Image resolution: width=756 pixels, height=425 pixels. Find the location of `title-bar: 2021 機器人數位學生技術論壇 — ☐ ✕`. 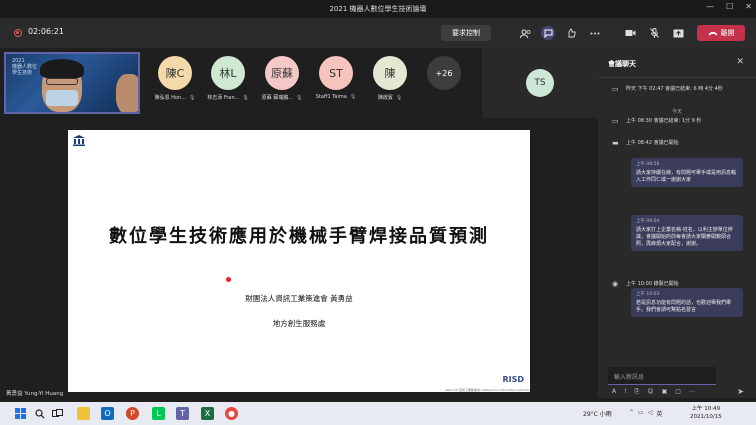

title-bar: 2021 機器人數位學生技術論壇 — ☐ ✕ is located at coordinates (378, 9).